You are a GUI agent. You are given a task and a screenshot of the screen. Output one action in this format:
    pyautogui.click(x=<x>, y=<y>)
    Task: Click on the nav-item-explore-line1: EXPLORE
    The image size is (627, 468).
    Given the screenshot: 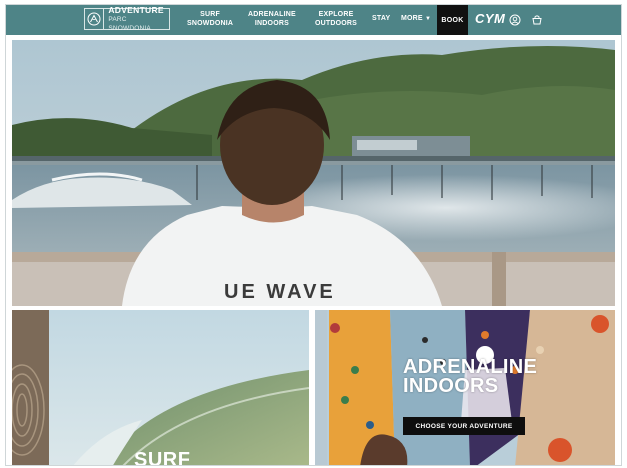 What is the action you would take?
    pyautogui.click(x=336, y=14)
    